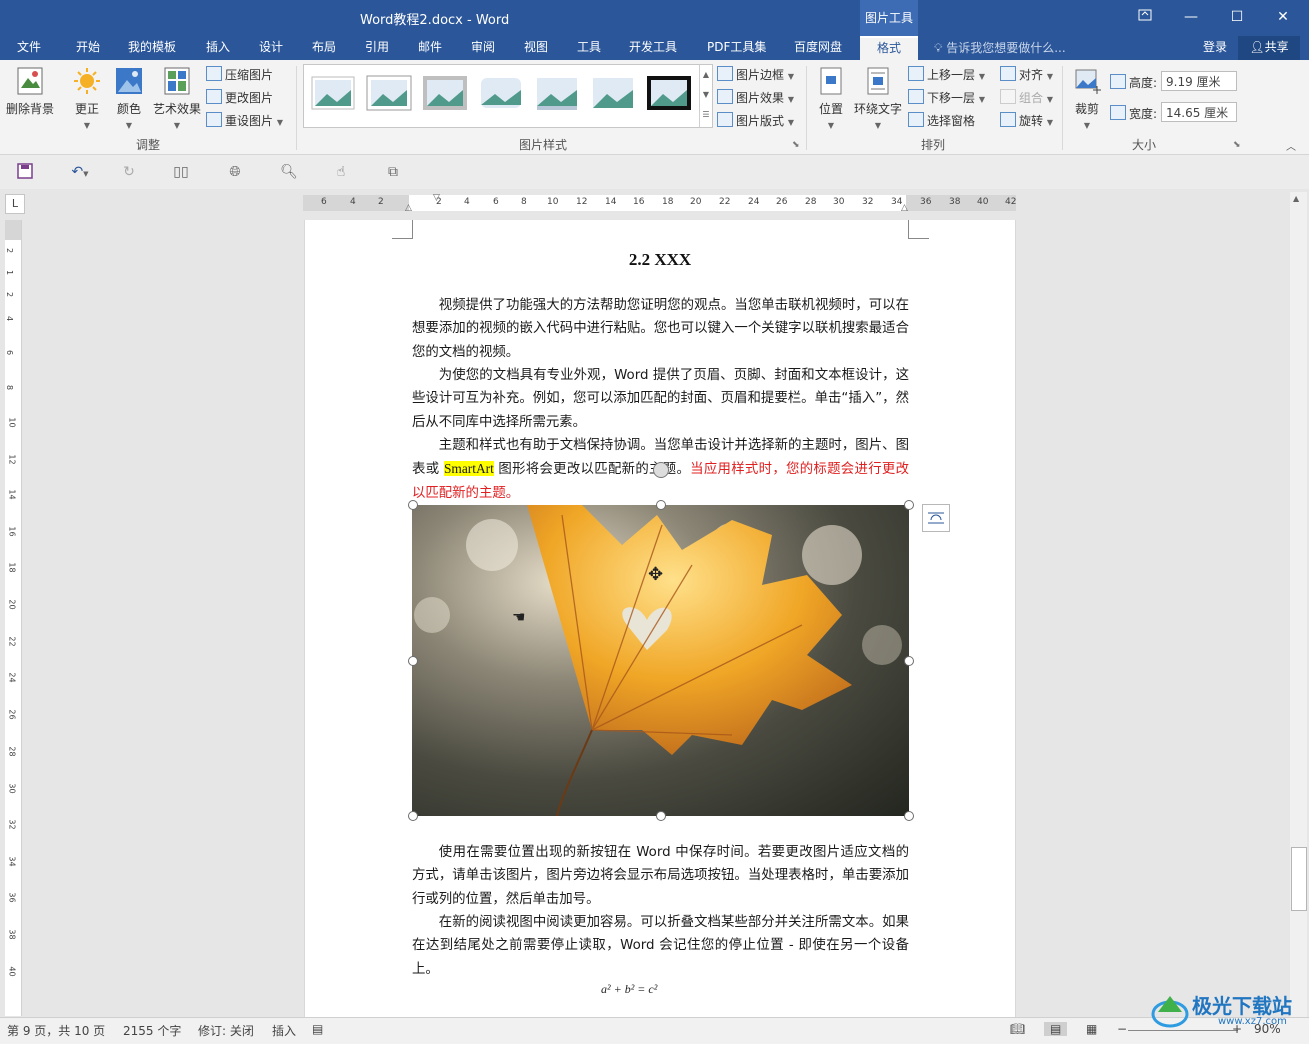 The height and width of the screenshot is (1044, 1309). Describe the element at coordinates (946, 74) in the screenshot. I see `bring-forward-button: 上移一层 ▼` at that location.